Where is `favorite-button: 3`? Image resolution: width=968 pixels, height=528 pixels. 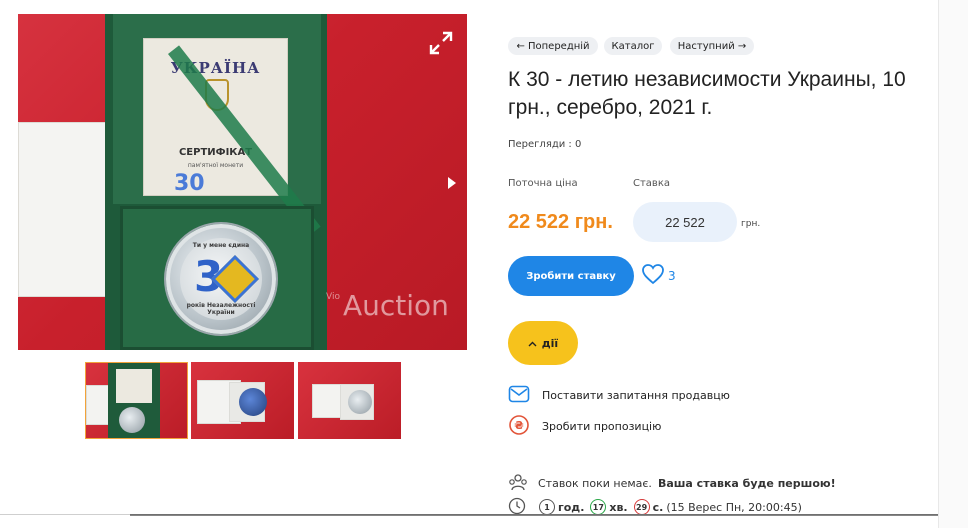
favorite-button: 3 is located at coordinates (658, 276).